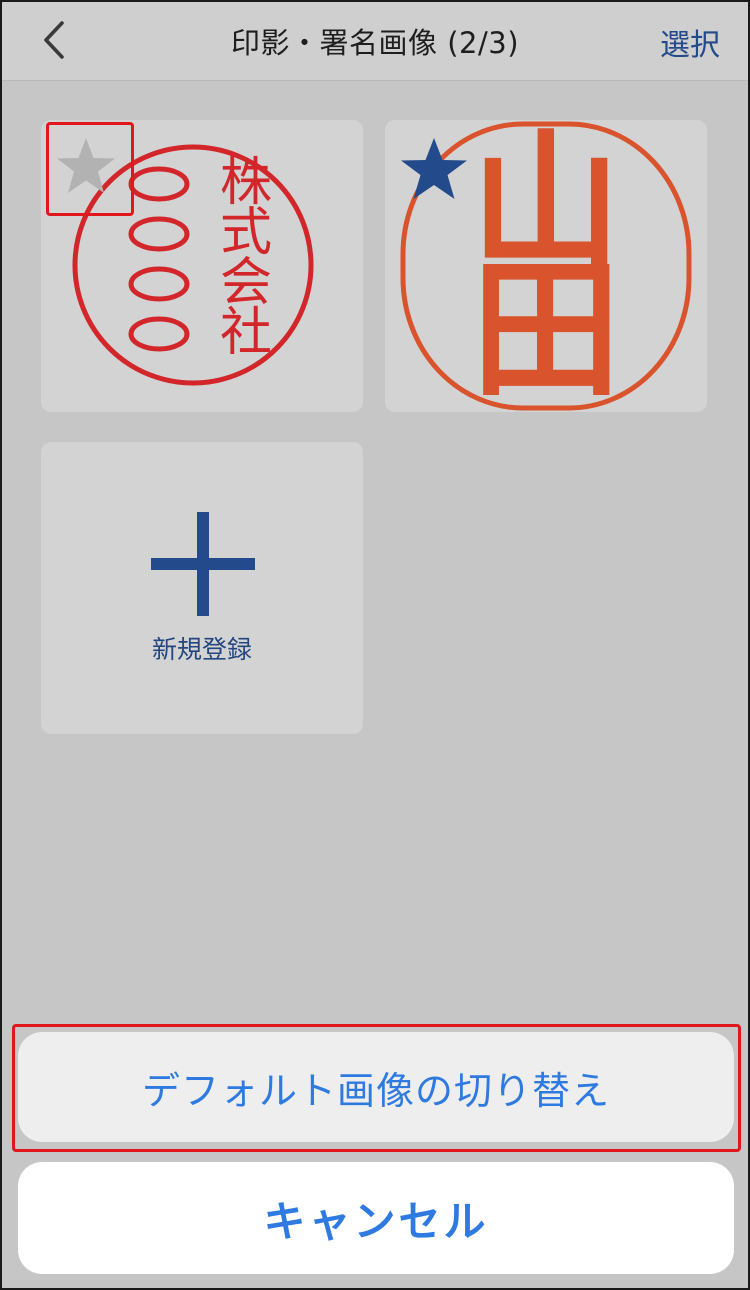 The height and width of the screenshot is (1290, 750). What do you see at coordinates (376, 1218) in the screenshot?
I see `cancel-button: キャンセル` at bounding box center [376, 1218].